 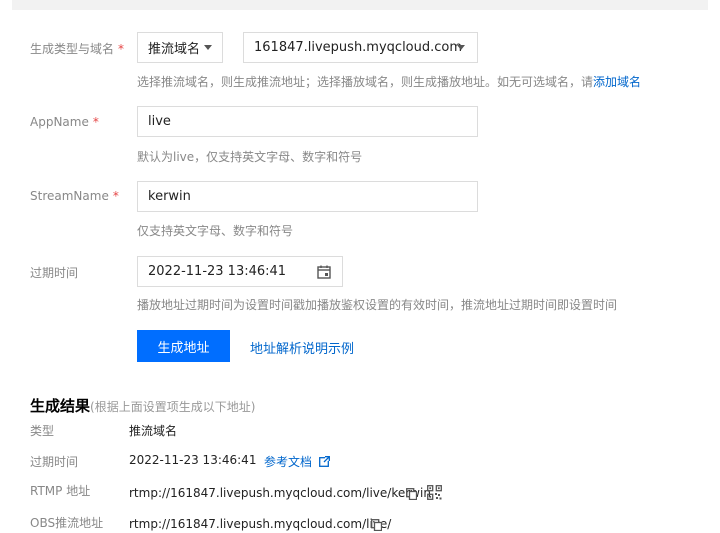 What do you see at coordinates (297, 461) in the screenshot?
I see `reference-doc-link: 参考文档` at bounding box center [297, 461].